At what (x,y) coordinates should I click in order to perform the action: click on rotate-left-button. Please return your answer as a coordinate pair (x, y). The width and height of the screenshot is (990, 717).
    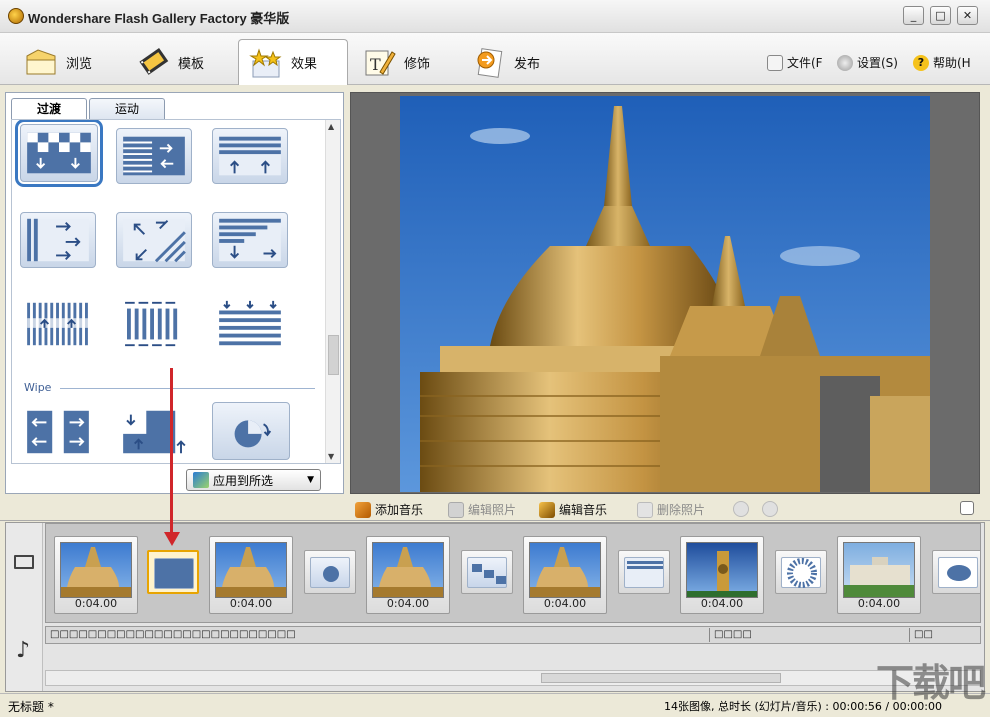
    Looking at the image, I should click on (743, 509).